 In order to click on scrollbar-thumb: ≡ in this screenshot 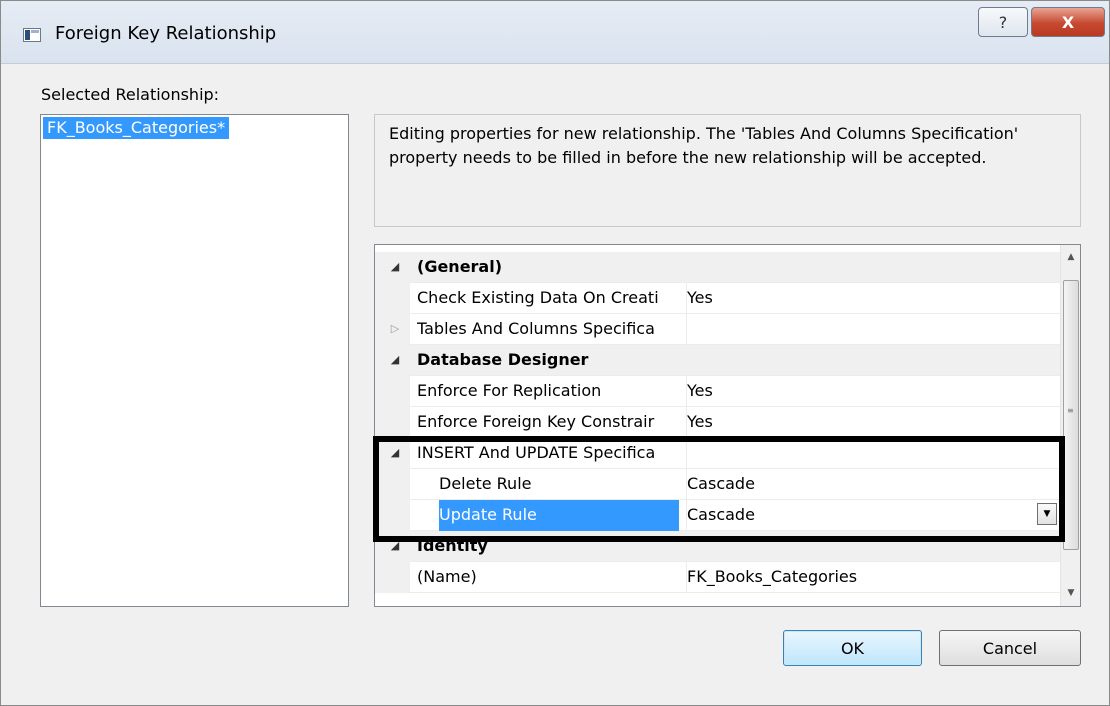, I will do `click(1071, 415)`.